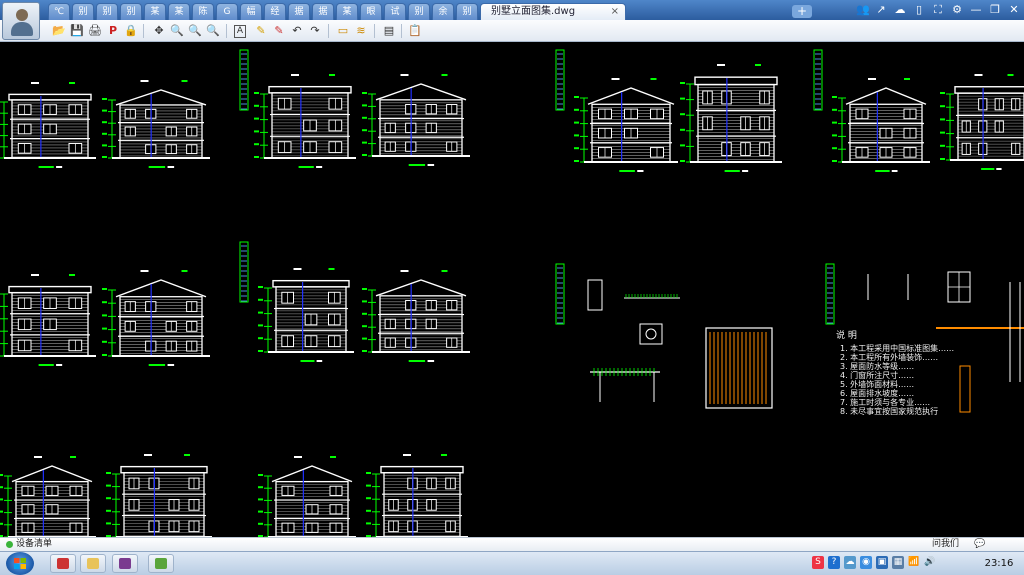 Image resolution: width=1024 pixels, height=575 pixels. I want to click on app-tray-icon: ▣, so click(882, 562).